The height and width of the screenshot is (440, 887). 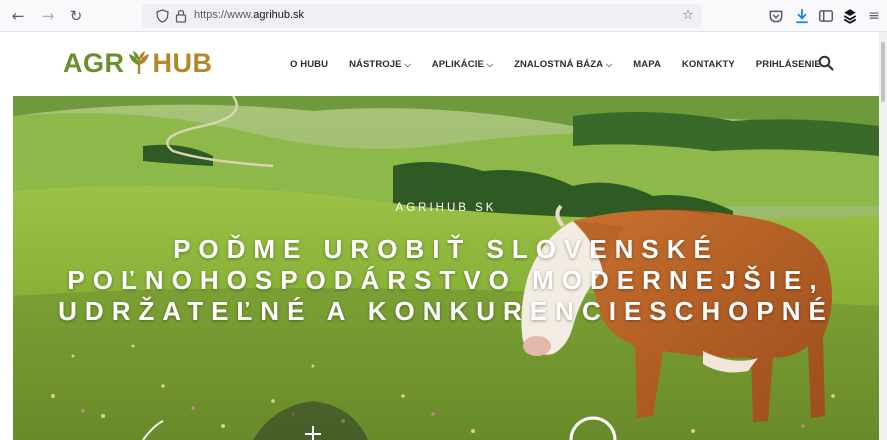 I want to click on url-prefix: https://www., so click(x=224, y=15).